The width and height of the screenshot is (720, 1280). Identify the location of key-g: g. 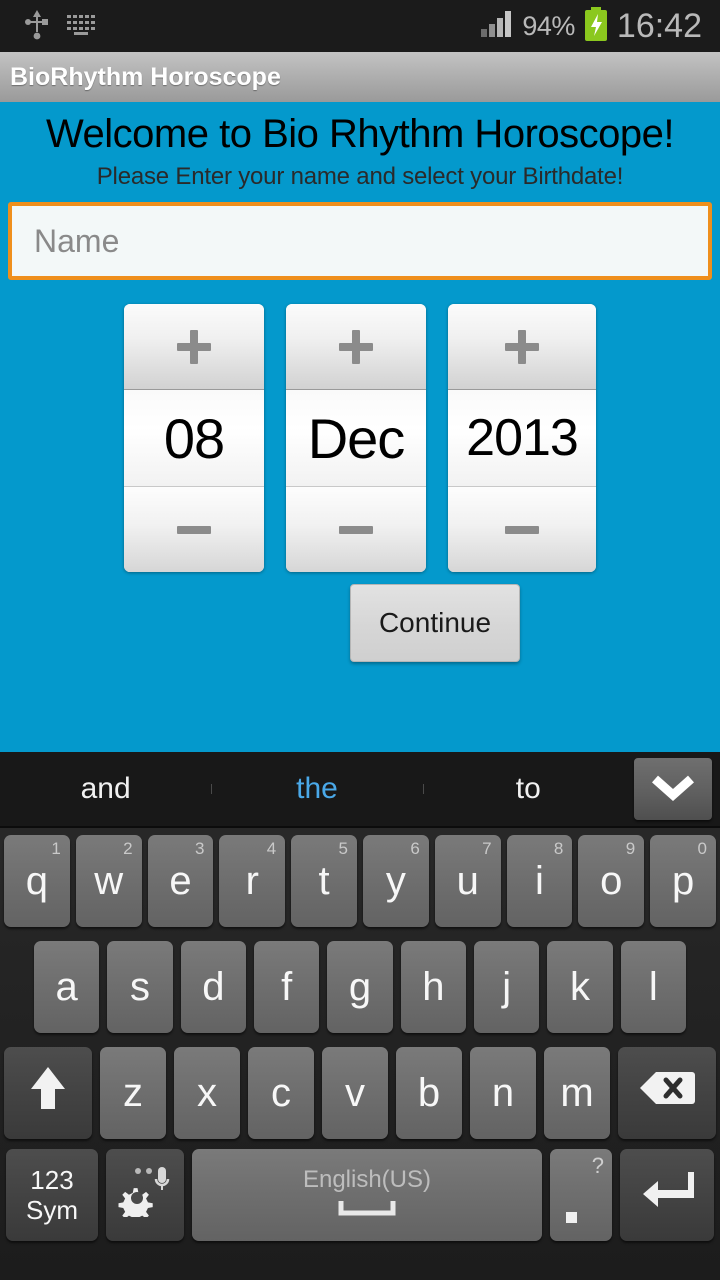
(360, 987).